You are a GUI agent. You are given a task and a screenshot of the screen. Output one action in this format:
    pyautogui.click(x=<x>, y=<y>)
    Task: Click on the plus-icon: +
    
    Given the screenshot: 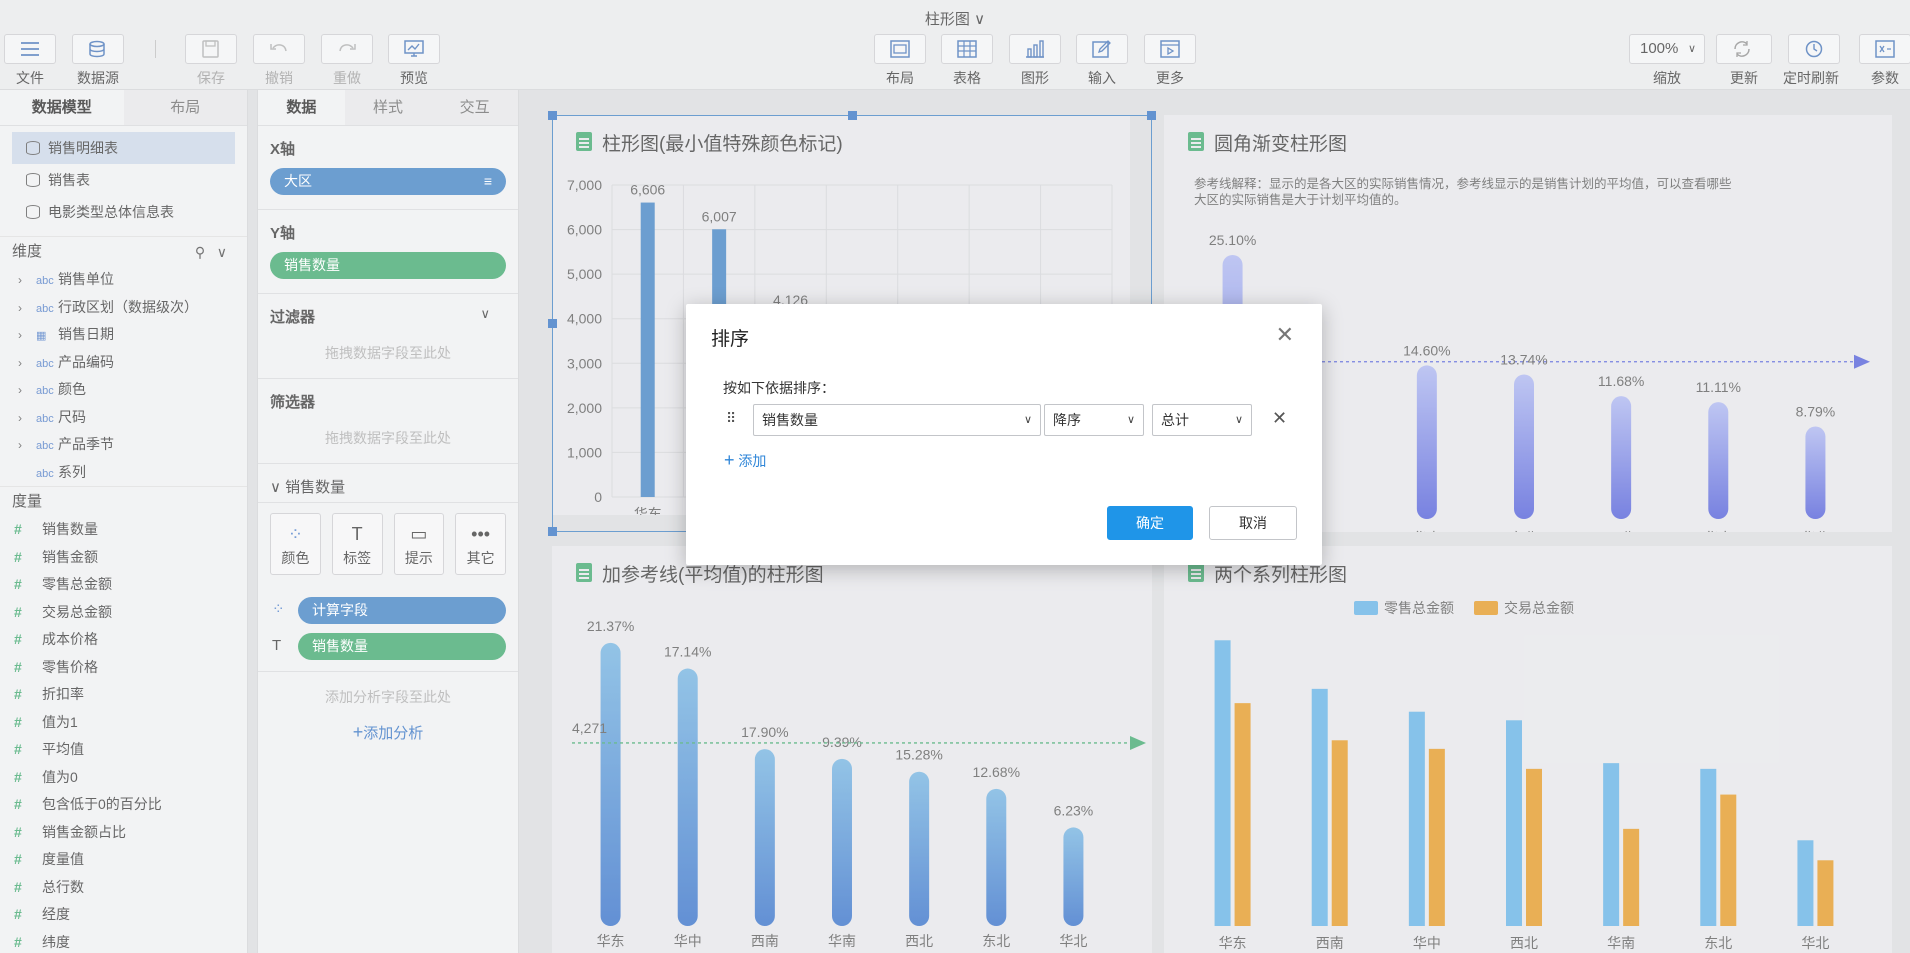 What is the action you would take?
    pyautogui.click(x=729, y=460)
    